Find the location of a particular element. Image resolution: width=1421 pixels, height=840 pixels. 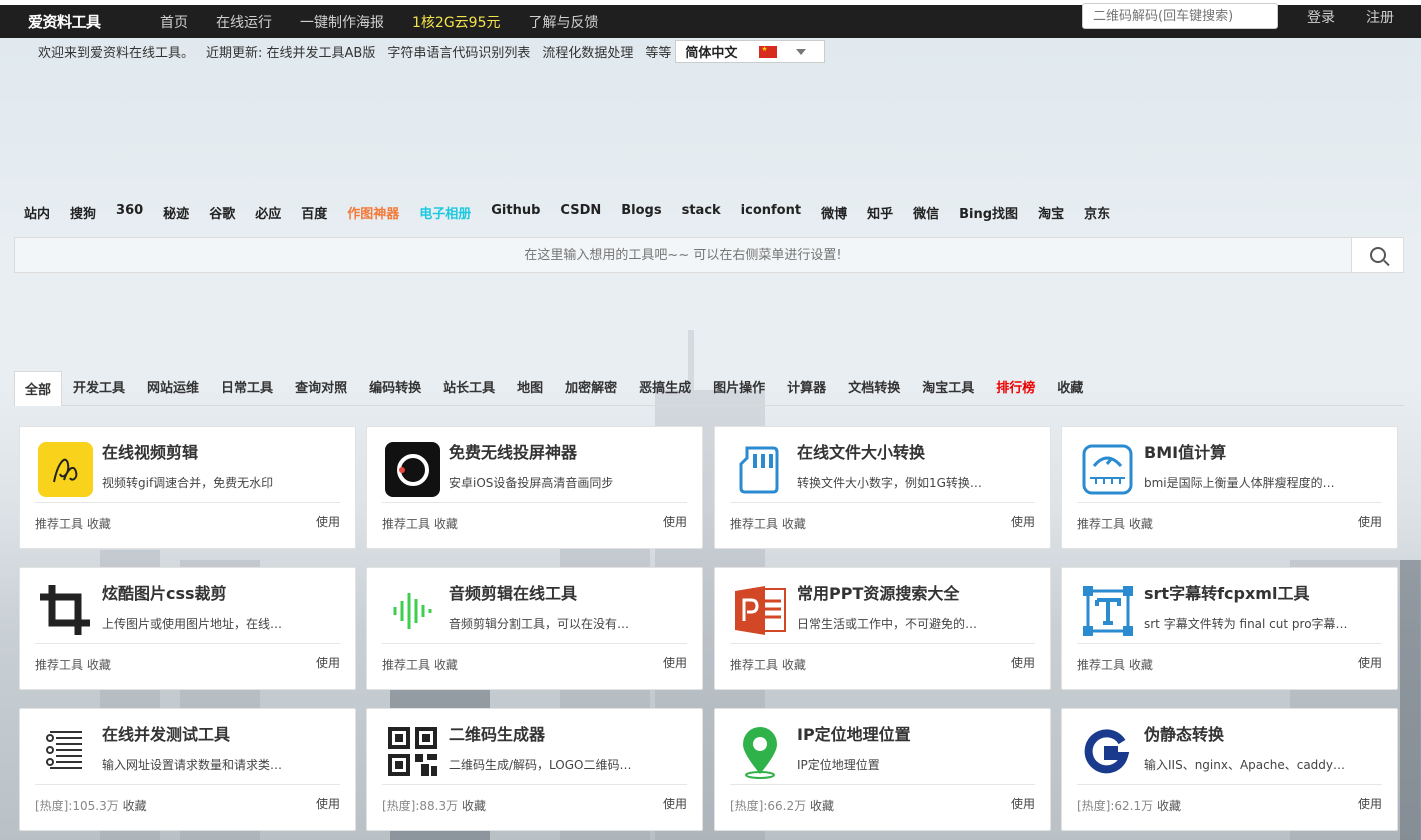

nav-cloud-promo: 1核2G云95元 is located at coordinates (456, 22).